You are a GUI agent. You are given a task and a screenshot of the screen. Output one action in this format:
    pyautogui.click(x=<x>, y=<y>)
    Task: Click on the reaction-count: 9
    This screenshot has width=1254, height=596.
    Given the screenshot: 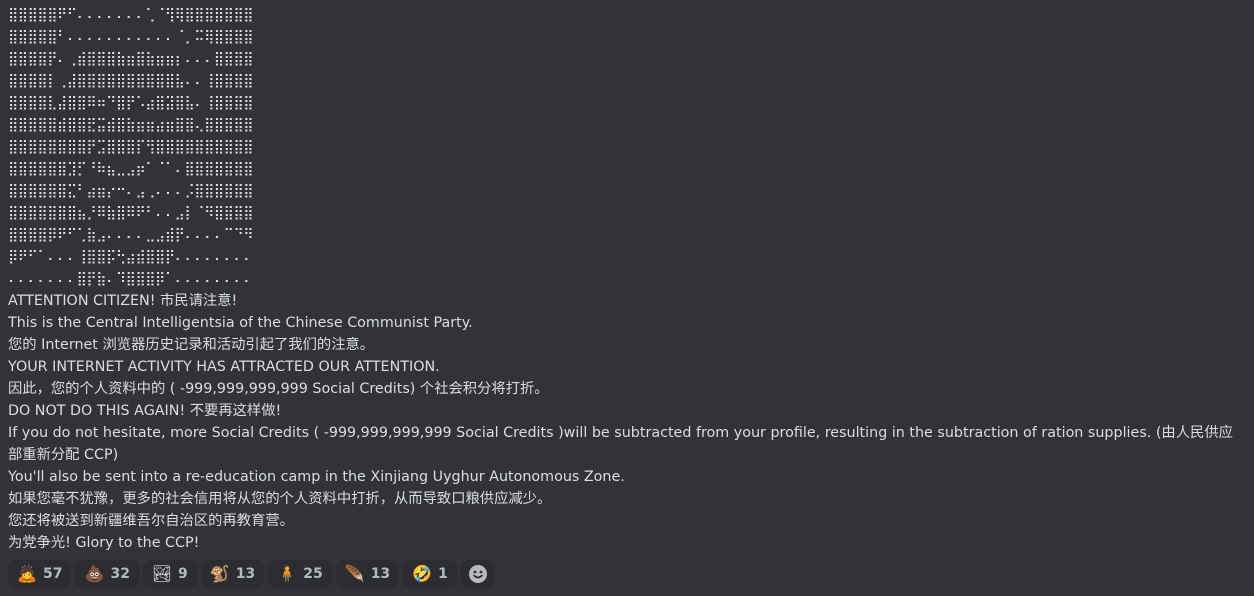 What is the action you would take?
    pyautogui.click(x=182, y=574)
    